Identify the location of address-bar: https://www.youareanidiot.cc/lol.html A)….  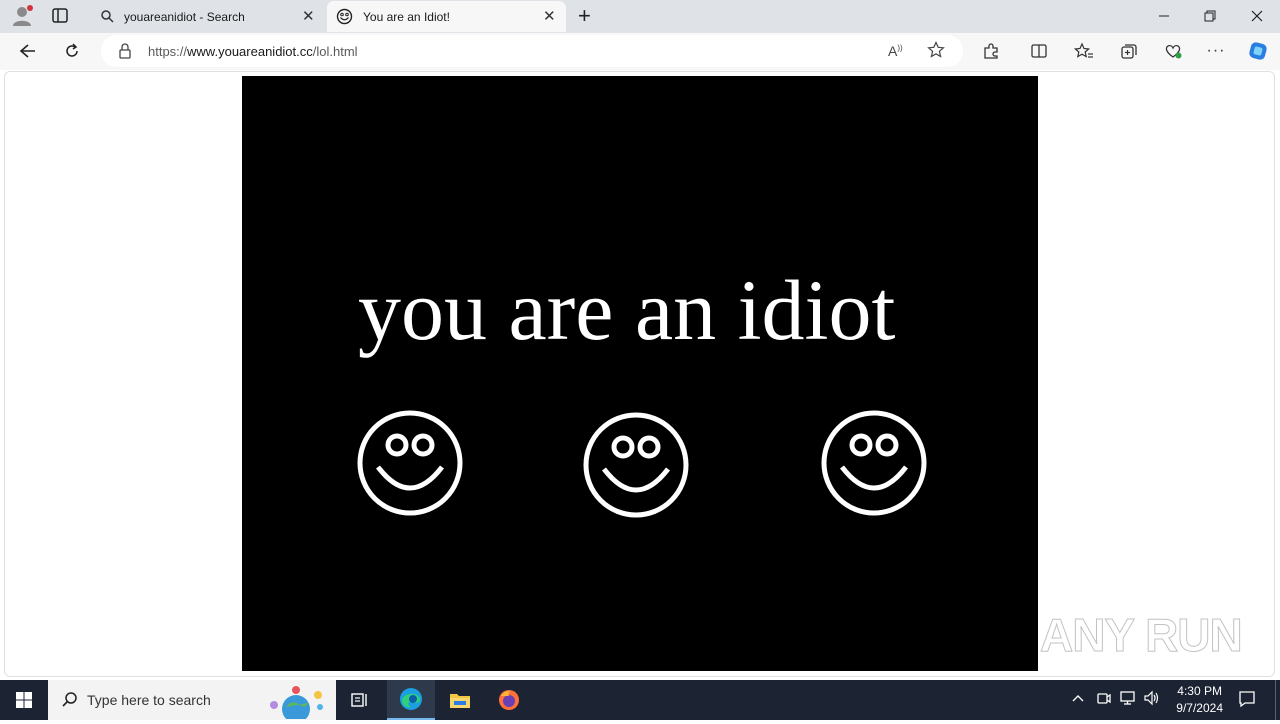
(532, 51).